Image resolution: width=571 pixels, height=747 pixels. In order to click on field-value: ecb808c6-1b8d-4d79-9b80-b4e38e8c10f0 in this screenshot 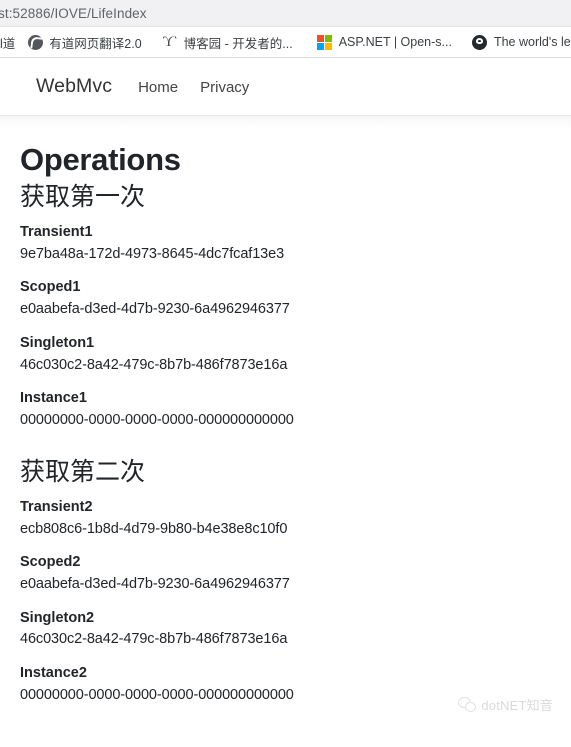, I will do `click(154, 528)`.